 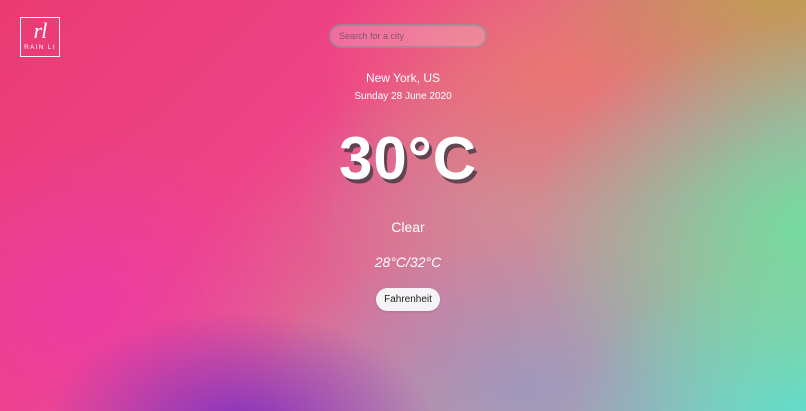 I want to click on logo-monogram: rl, so click(x=40, y=30).